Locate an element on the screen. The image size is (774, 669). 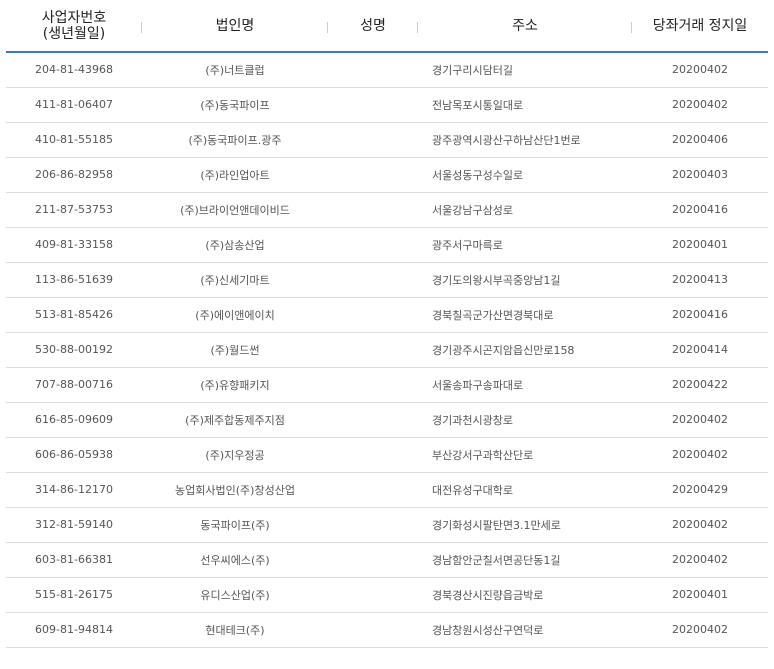
cell-suspend-date: 20200422 is located at coordinates (700, 384).